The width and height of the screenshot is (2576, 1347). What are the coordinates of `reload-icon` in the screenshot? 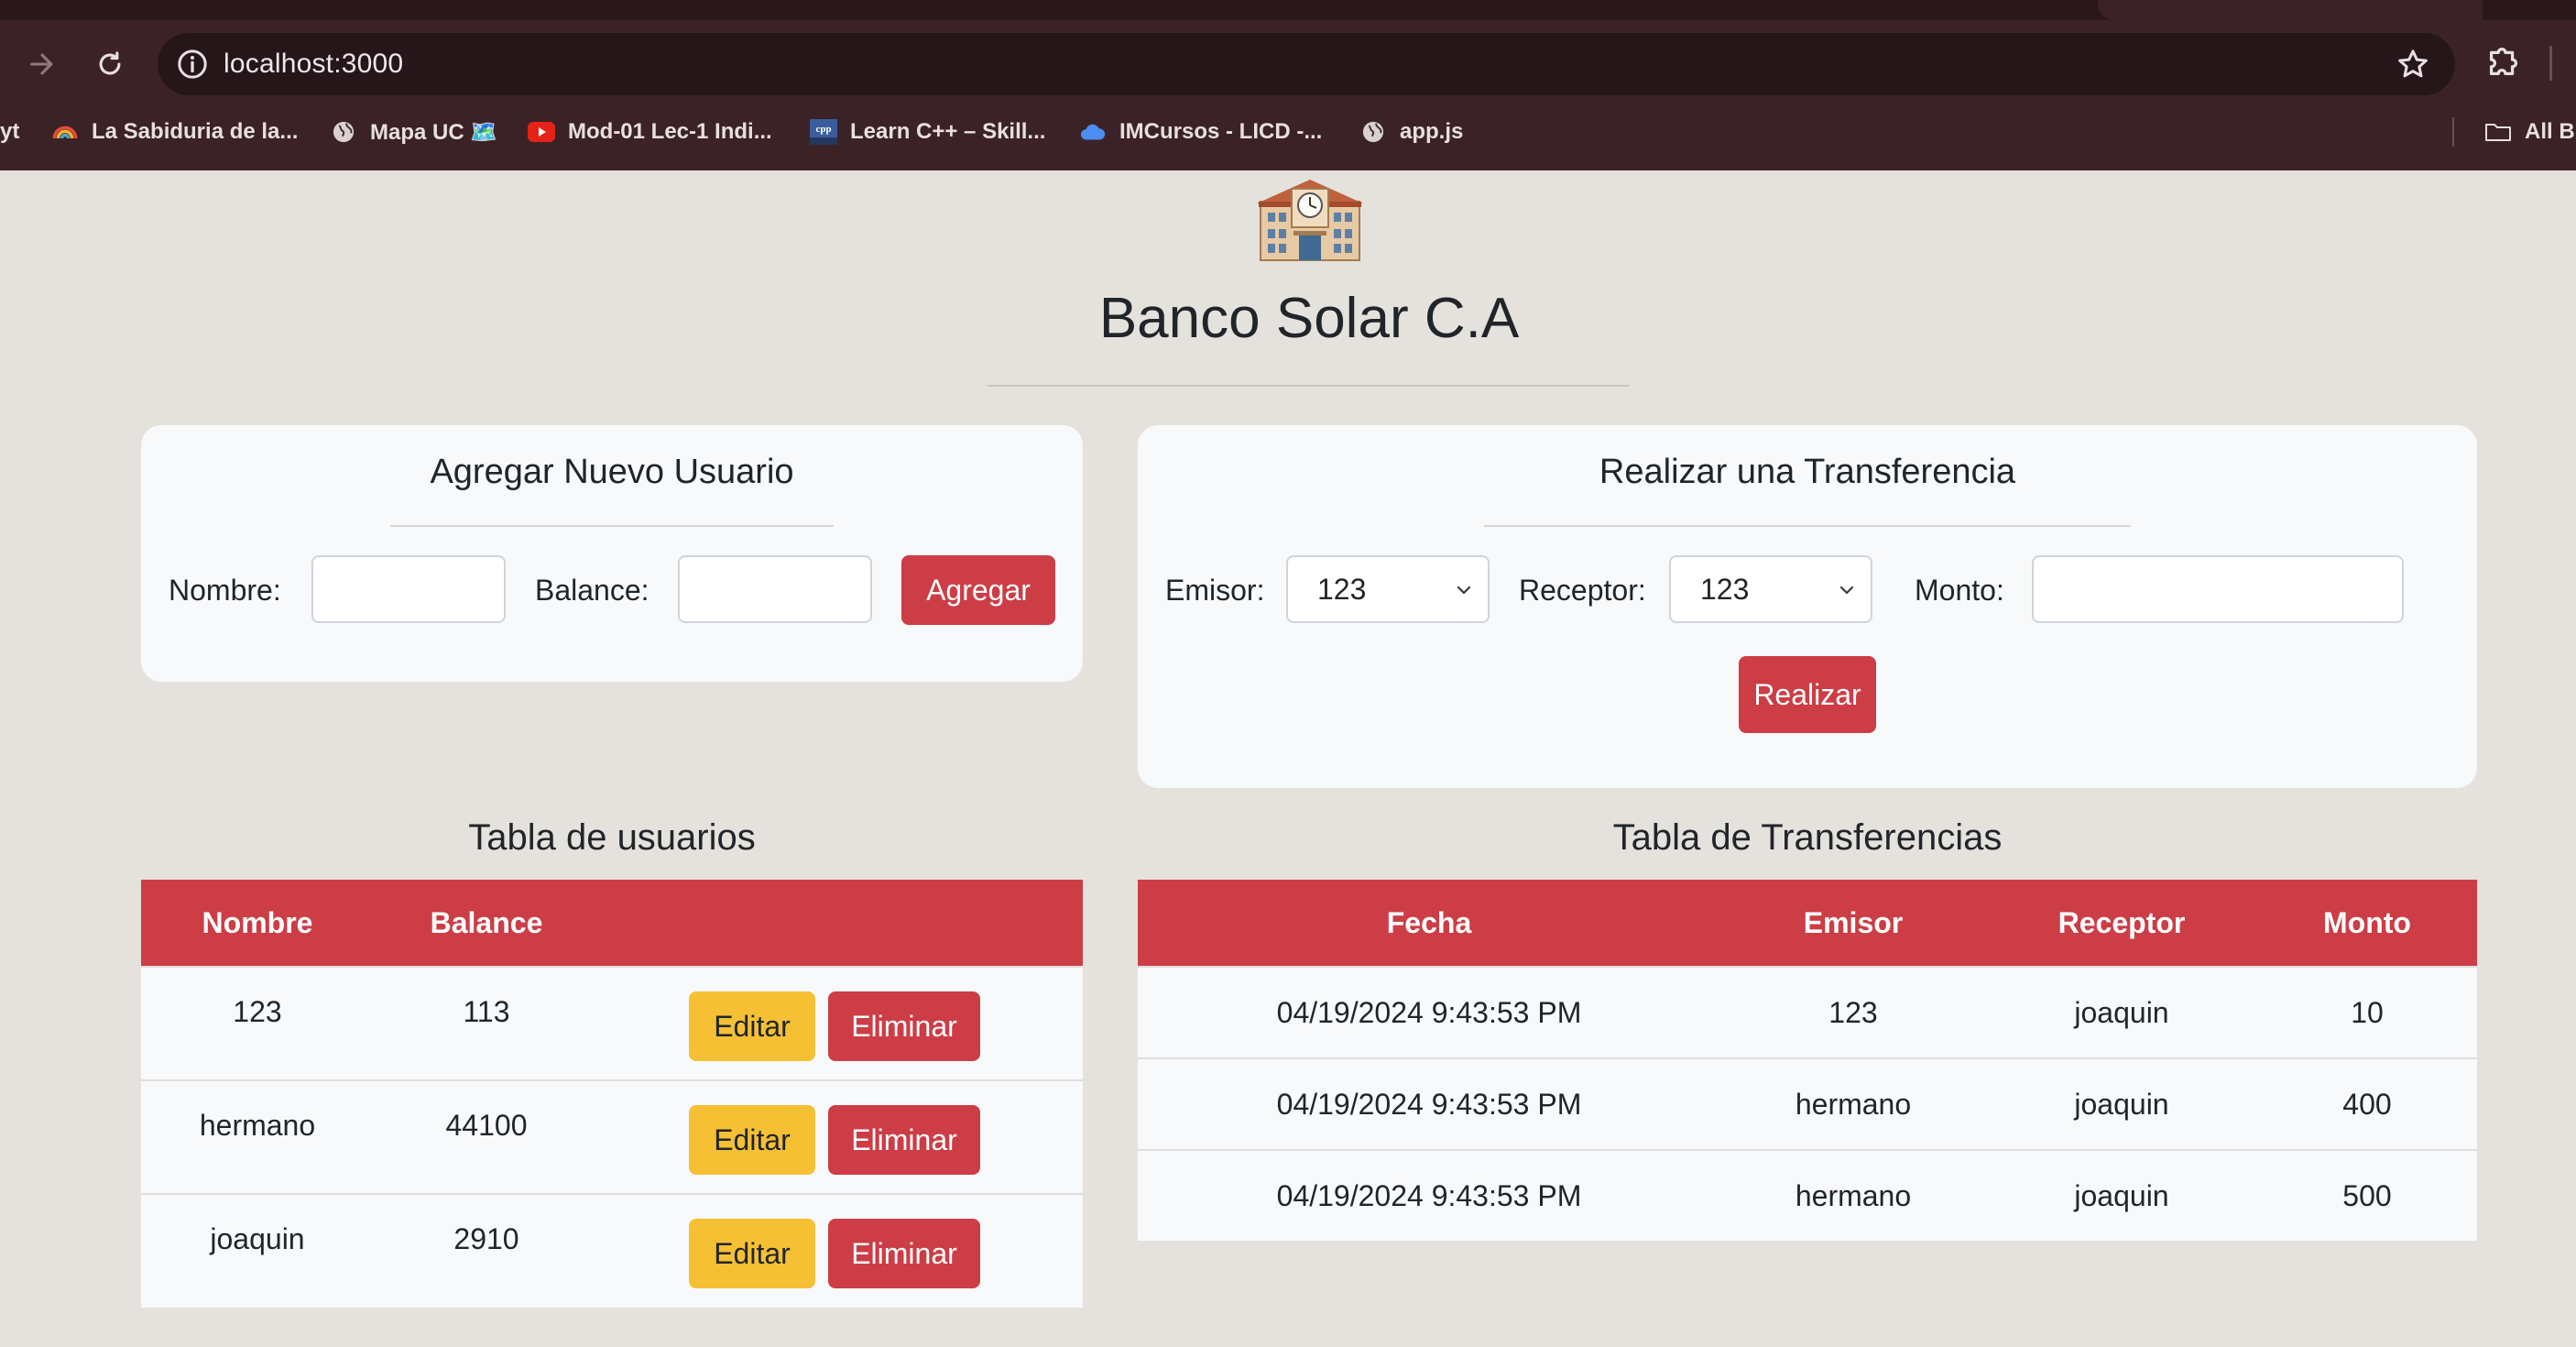 It's located at (110, 64).